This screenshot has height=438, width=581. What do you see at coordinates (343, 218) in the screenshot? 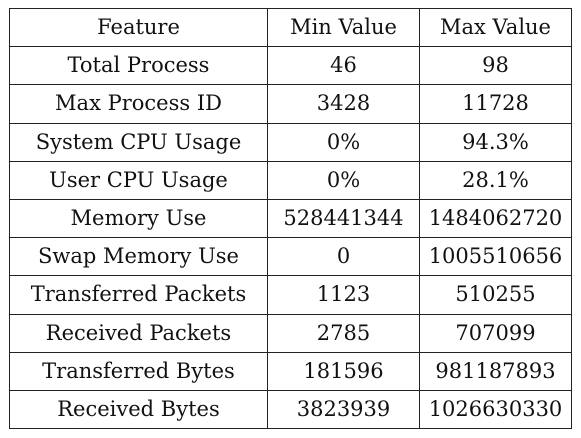
I see `min-value-cell: 528441344` at bounding box center [343, 218].